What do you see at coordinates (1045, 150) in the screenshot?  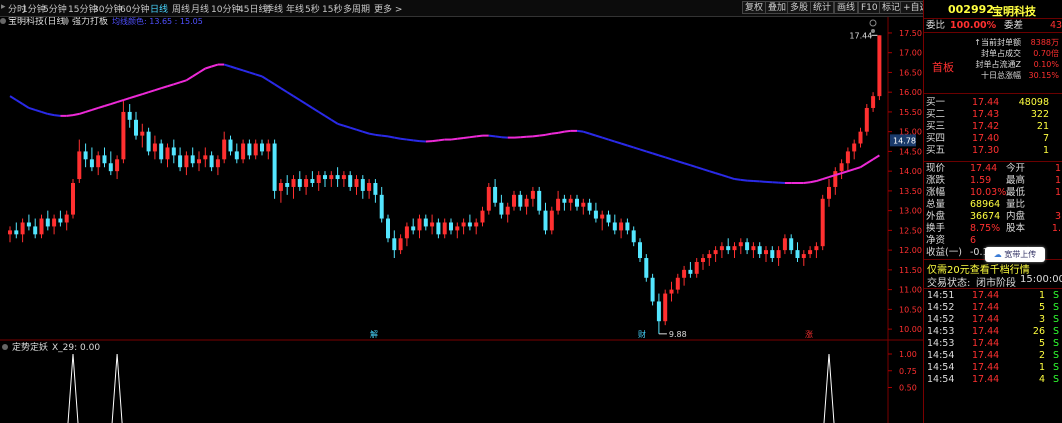 I see `order-volume: 1` at bounding box center [1045, 150].